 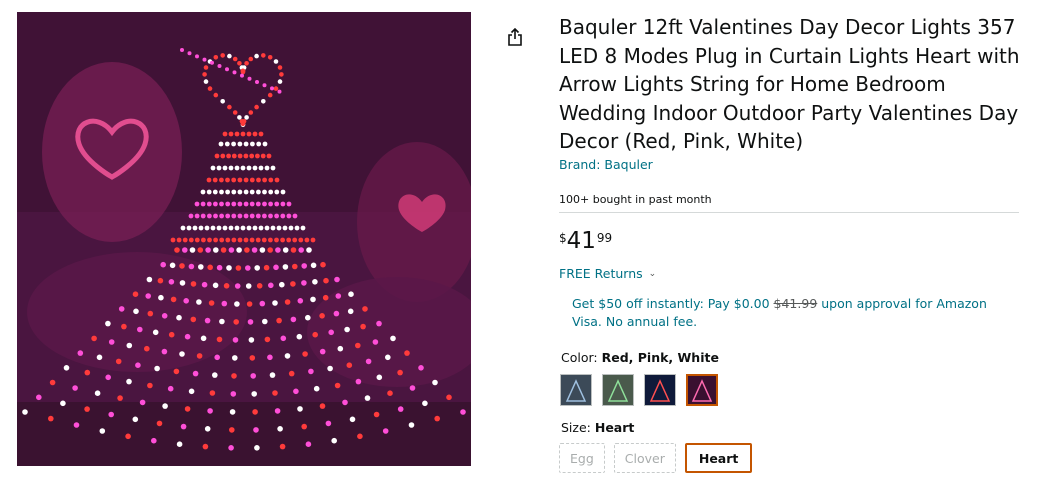 I want to click on share-icon, so click(x=515, y=37).